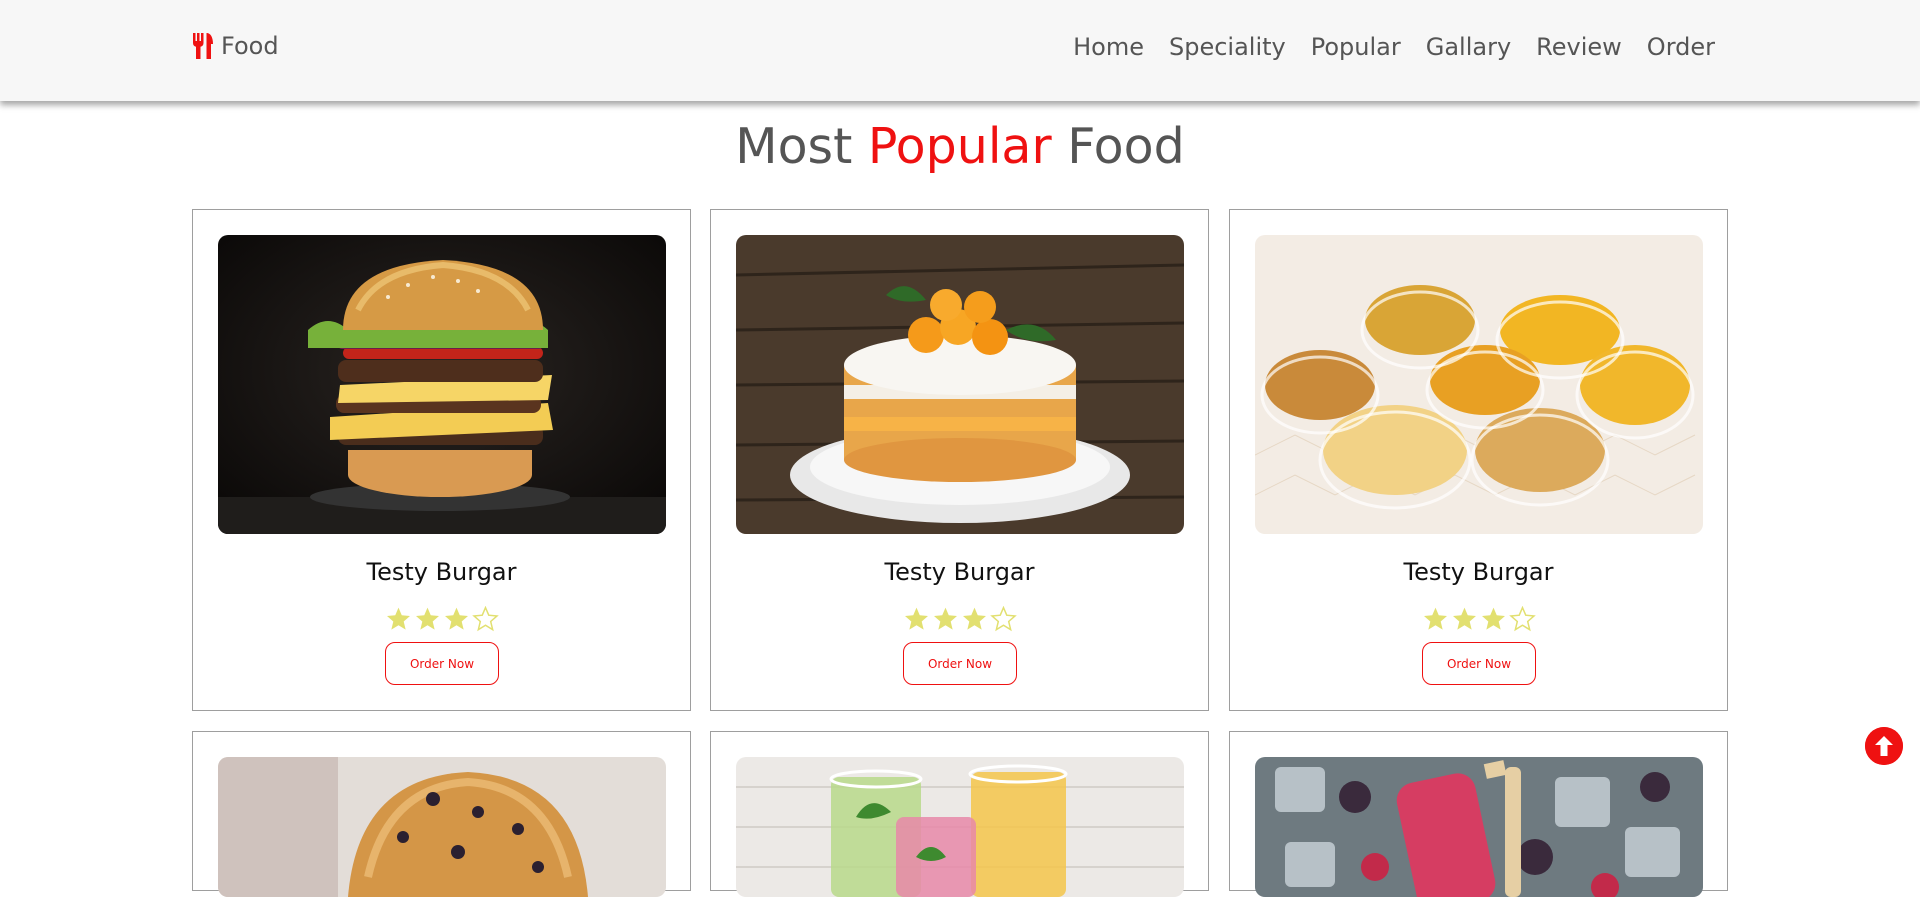 The image size is (1920, 897). I want to click on nav-item-gallary: Gallary, so click(1468, 47).